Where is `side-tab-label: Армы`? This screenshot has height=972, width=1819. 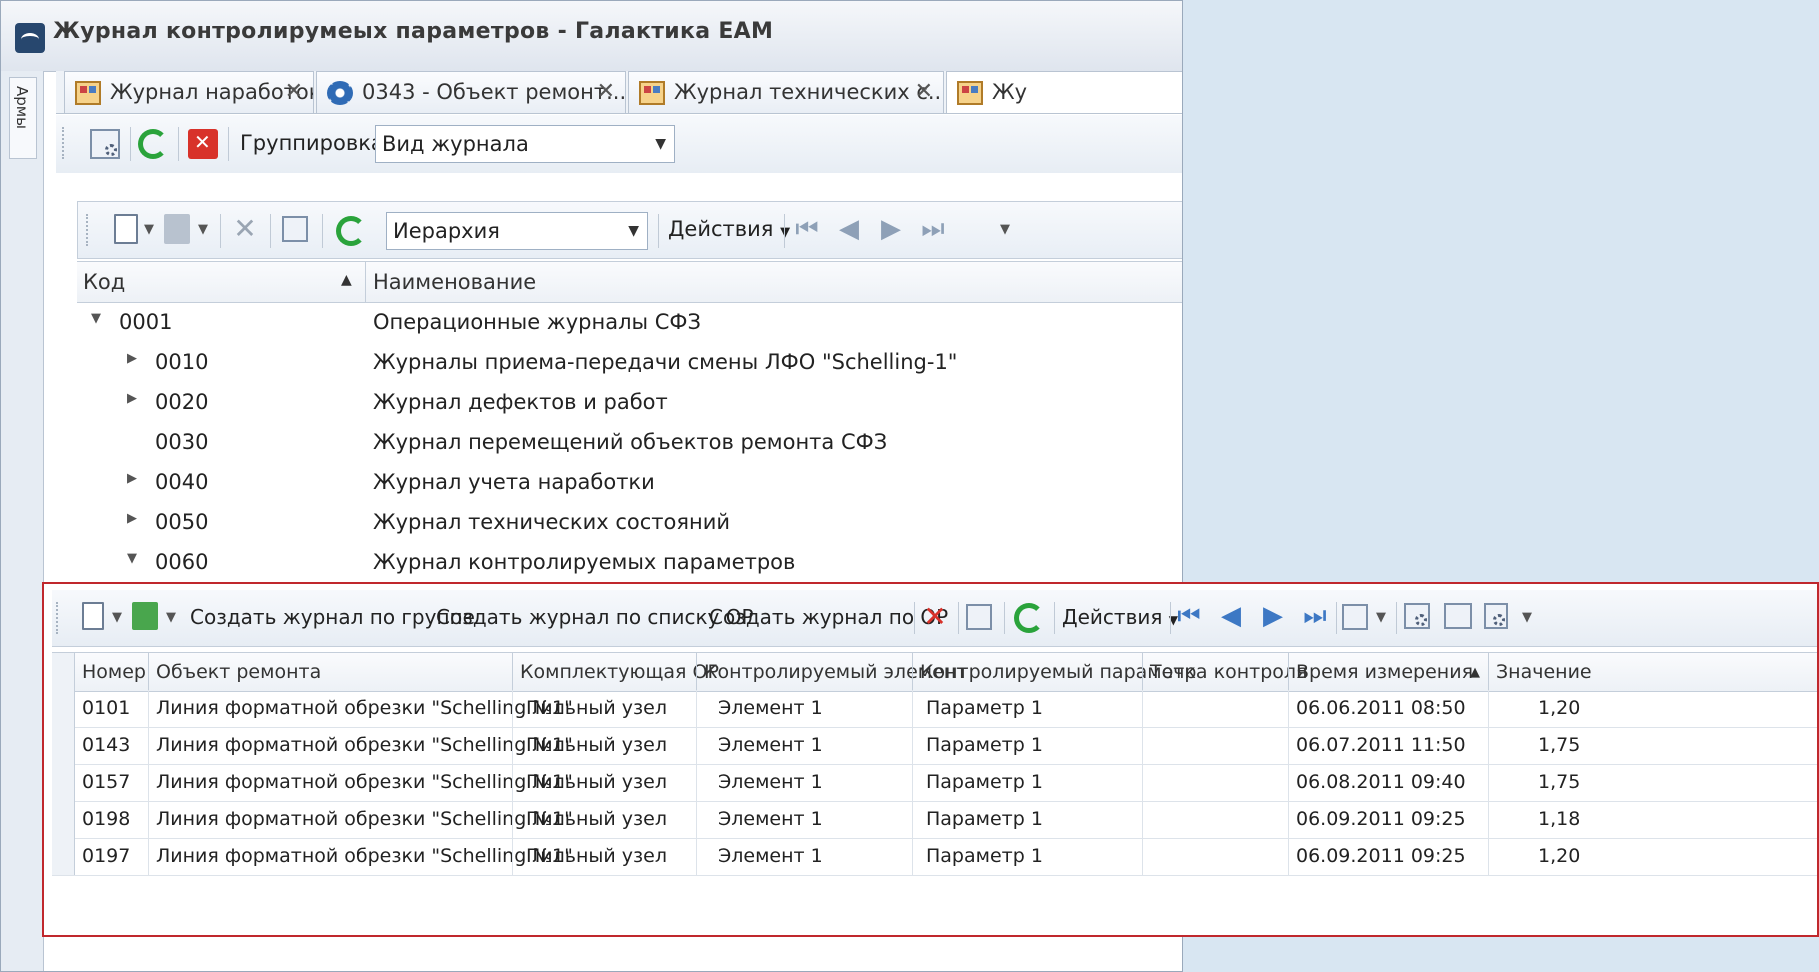
side-tab-label: Армы is located at coordinates (22, 107).